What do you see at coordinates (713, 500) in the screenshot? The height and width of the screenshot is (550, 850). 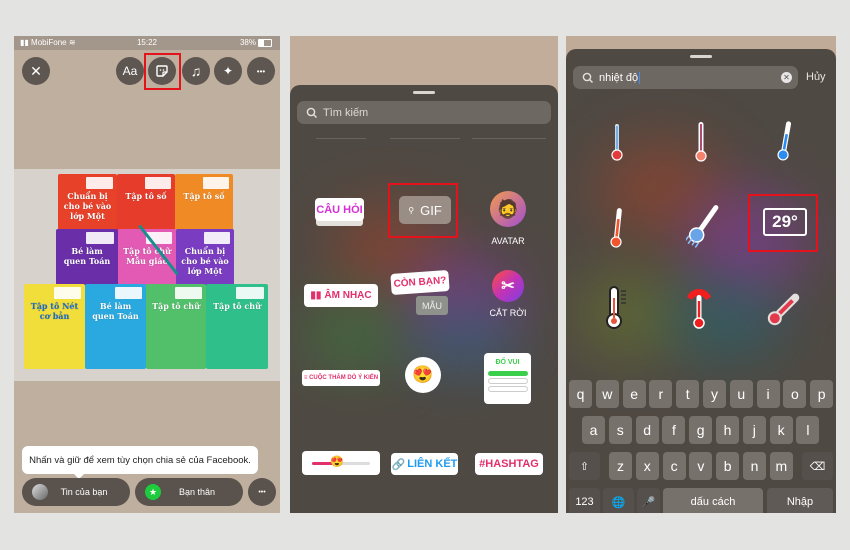 I see `space-key: dấu cách` at bounding box center [713, 500].